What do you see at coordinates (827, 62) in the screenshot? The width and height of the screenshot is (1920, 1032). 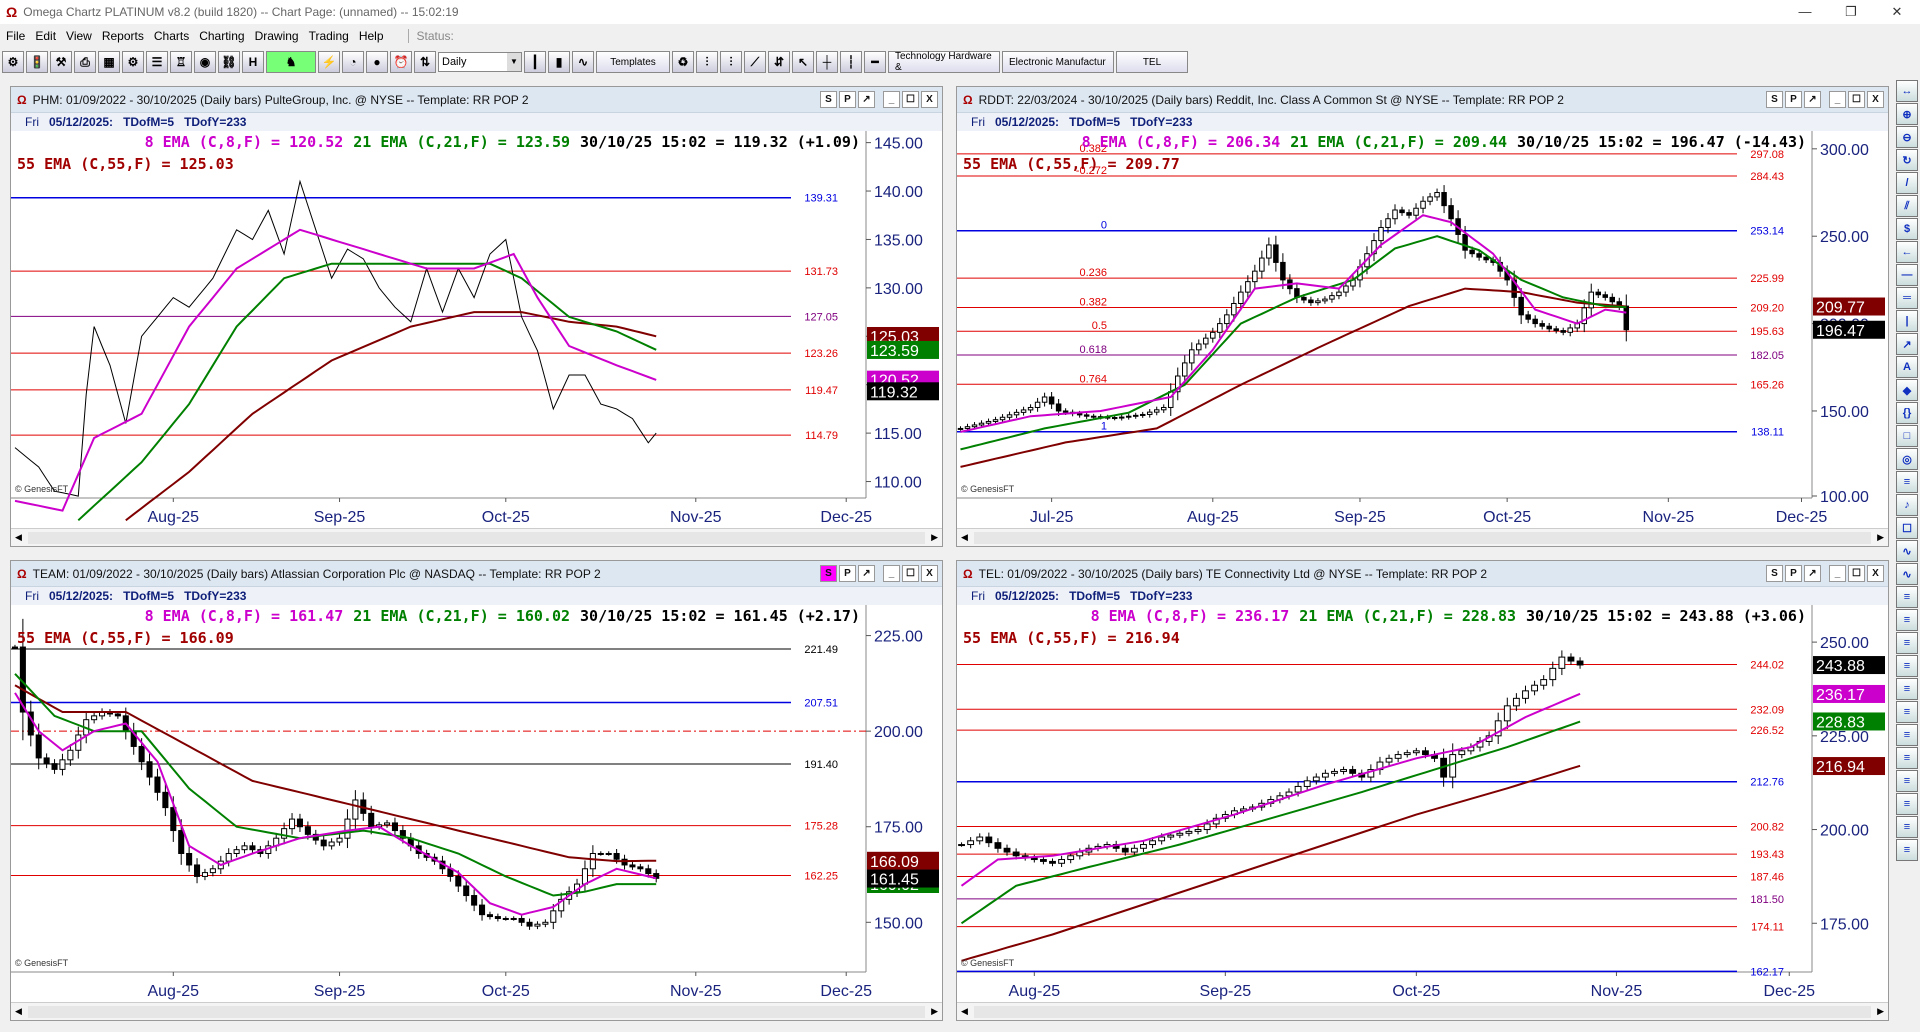 I see `crosshair-button: ┼` at bounding box center [827, 62].